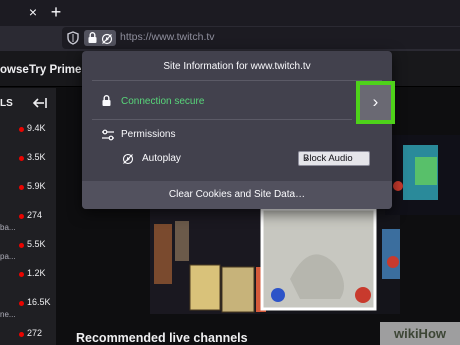 The width and height of the screenshot is (460, 345). I want to click on permissions-heading: Permissions, so click(148, 134).